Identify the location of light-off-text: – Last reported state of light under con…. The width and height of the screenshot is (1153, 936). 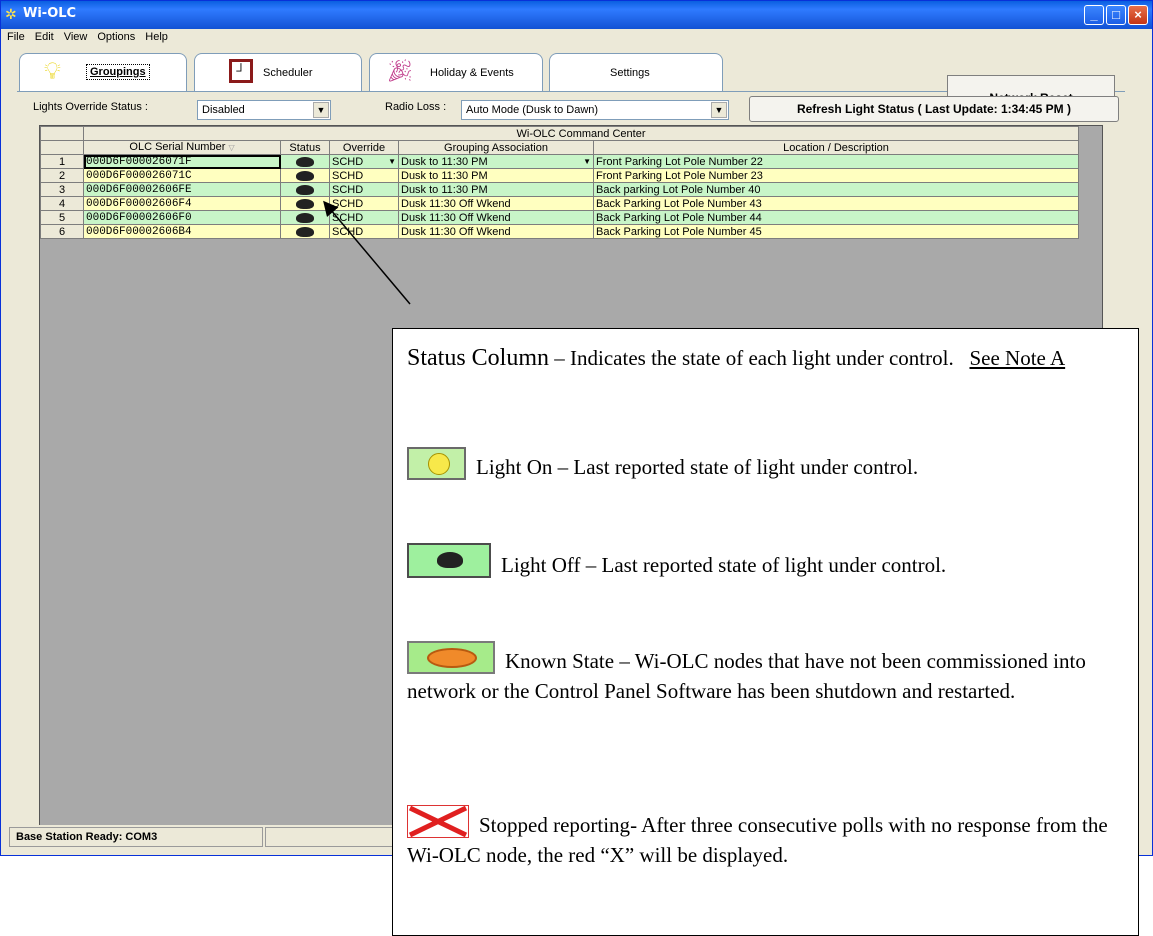
(763, 565).